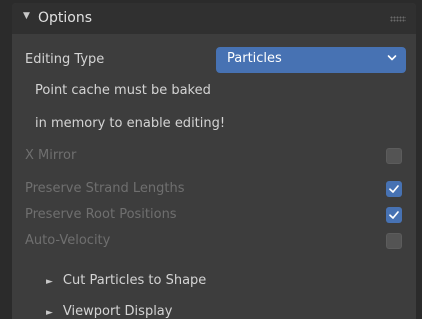 The height and width of the screenshot is (319, 422). I want to click on subpanel-viewport-display: ► Viewport Display, so click(109, 311).